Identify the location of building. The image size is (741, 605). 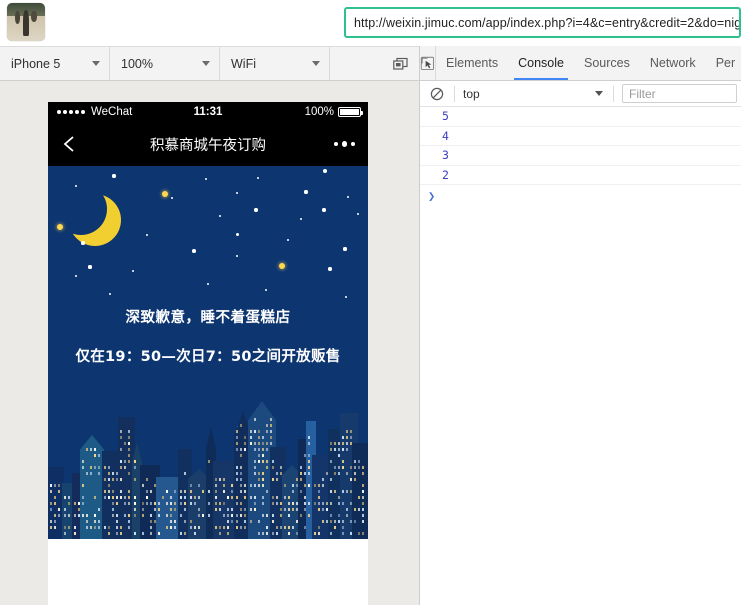
(92, 487).